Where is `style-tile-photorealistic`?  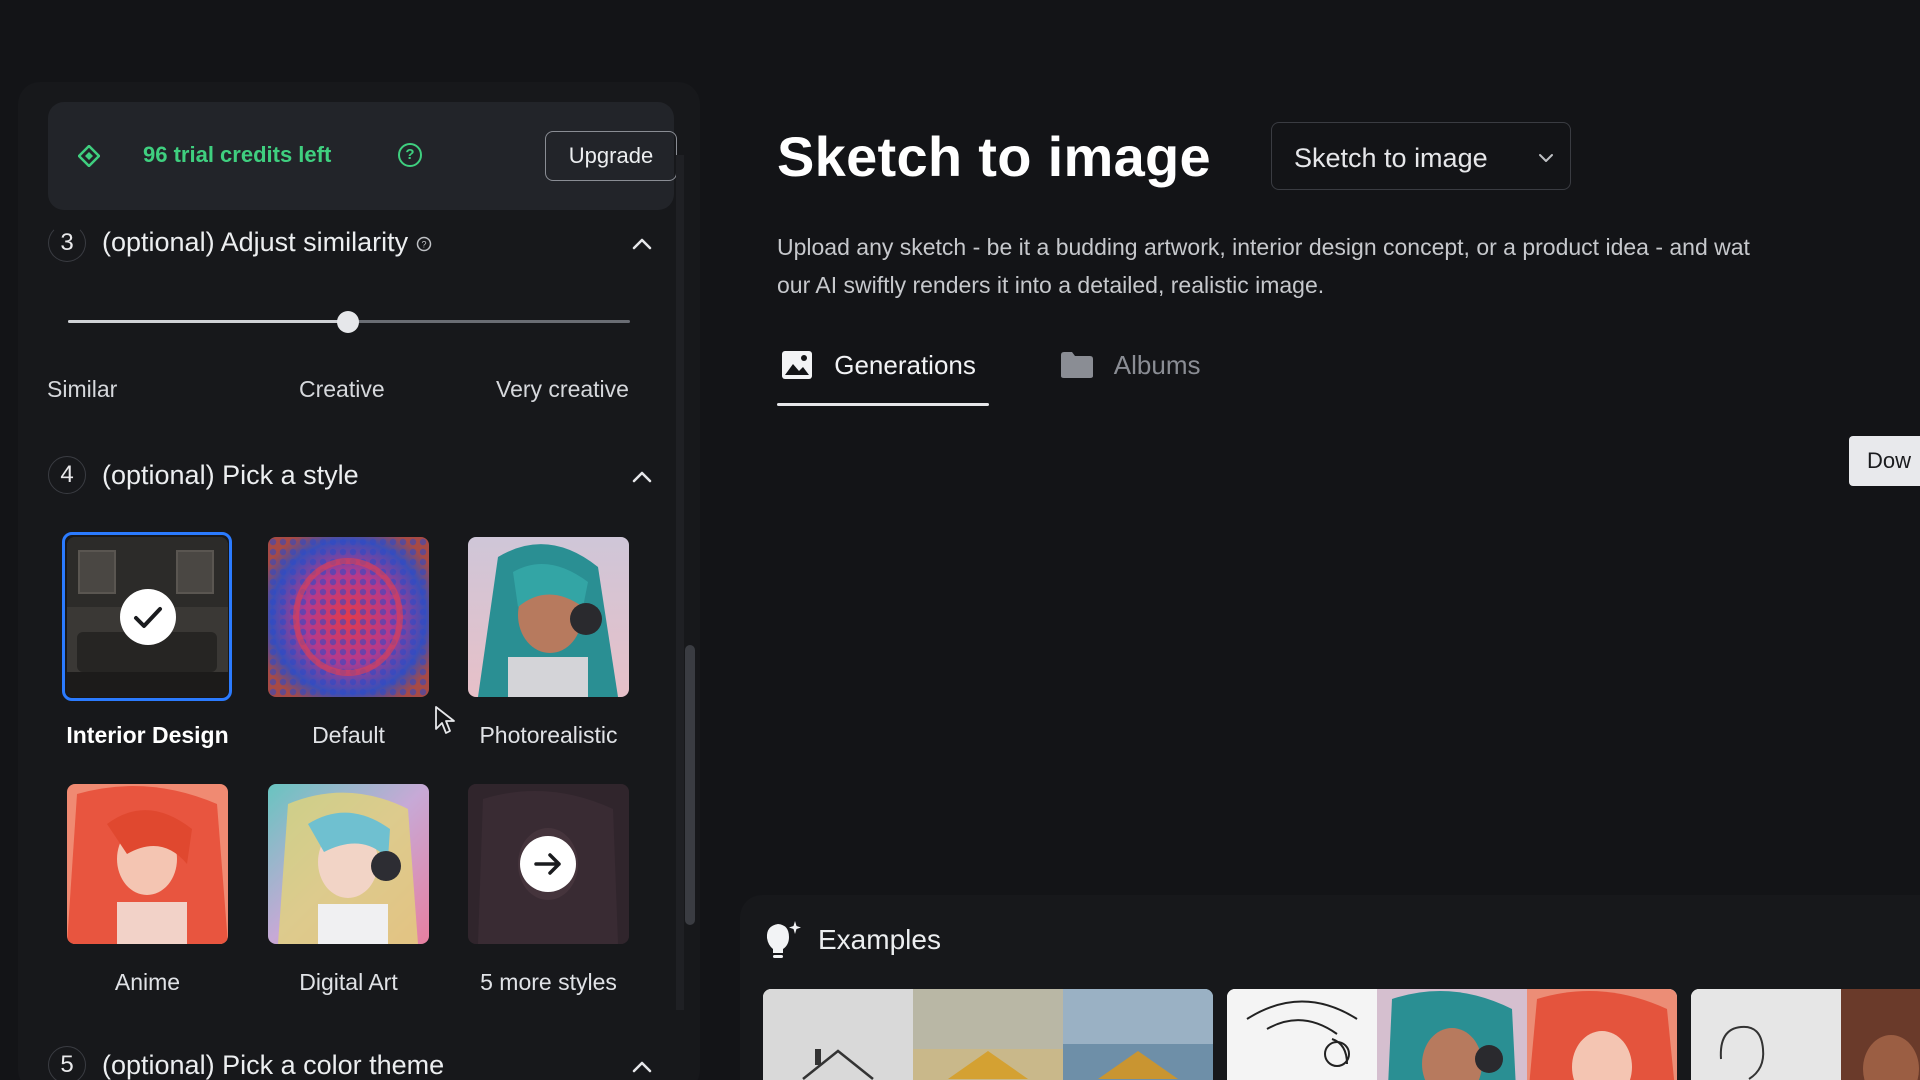 style-tile-photorealistic is located at coordinates (548, 617).